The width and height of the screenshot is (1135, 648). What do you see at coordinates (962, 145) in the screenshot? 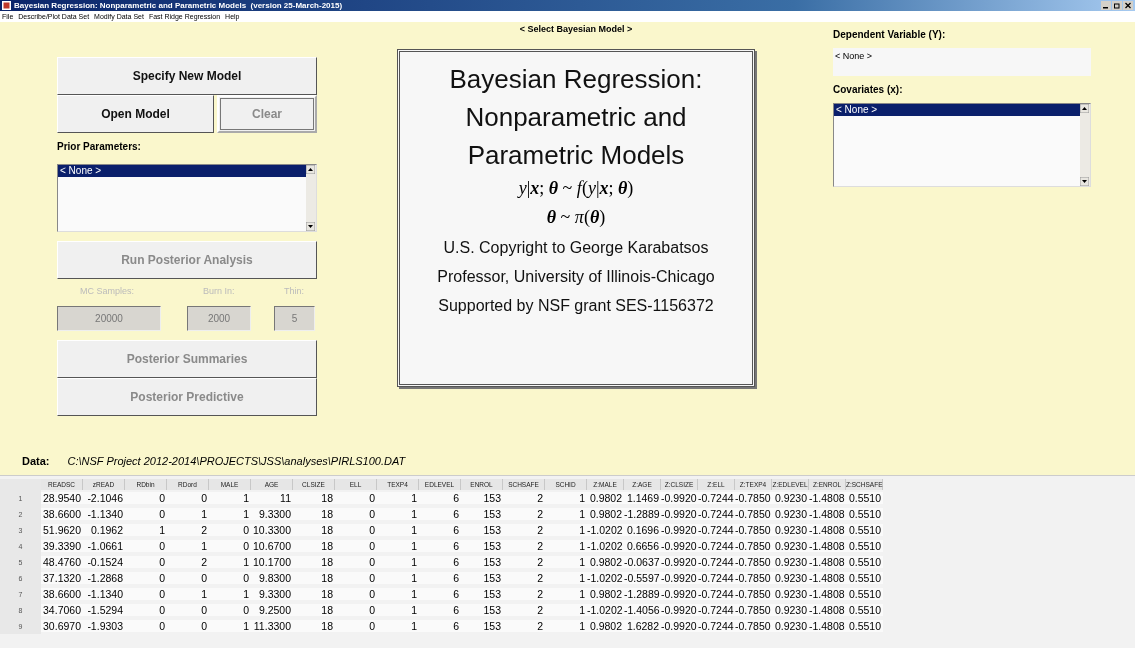
I see `covariates-list: < None >` at bounding box center [962, 145].